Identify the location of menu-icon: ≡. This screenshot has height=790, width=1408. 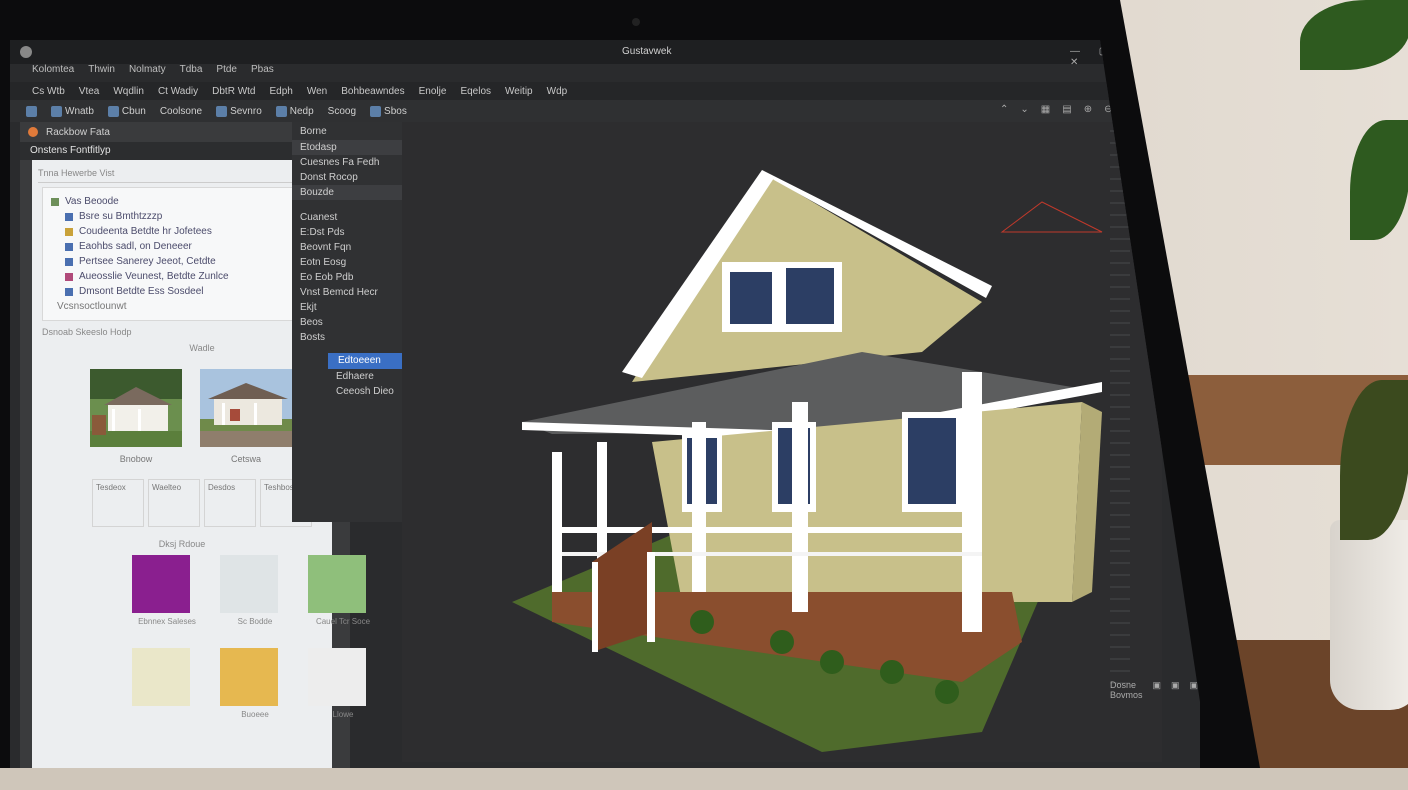
(1127, 109).